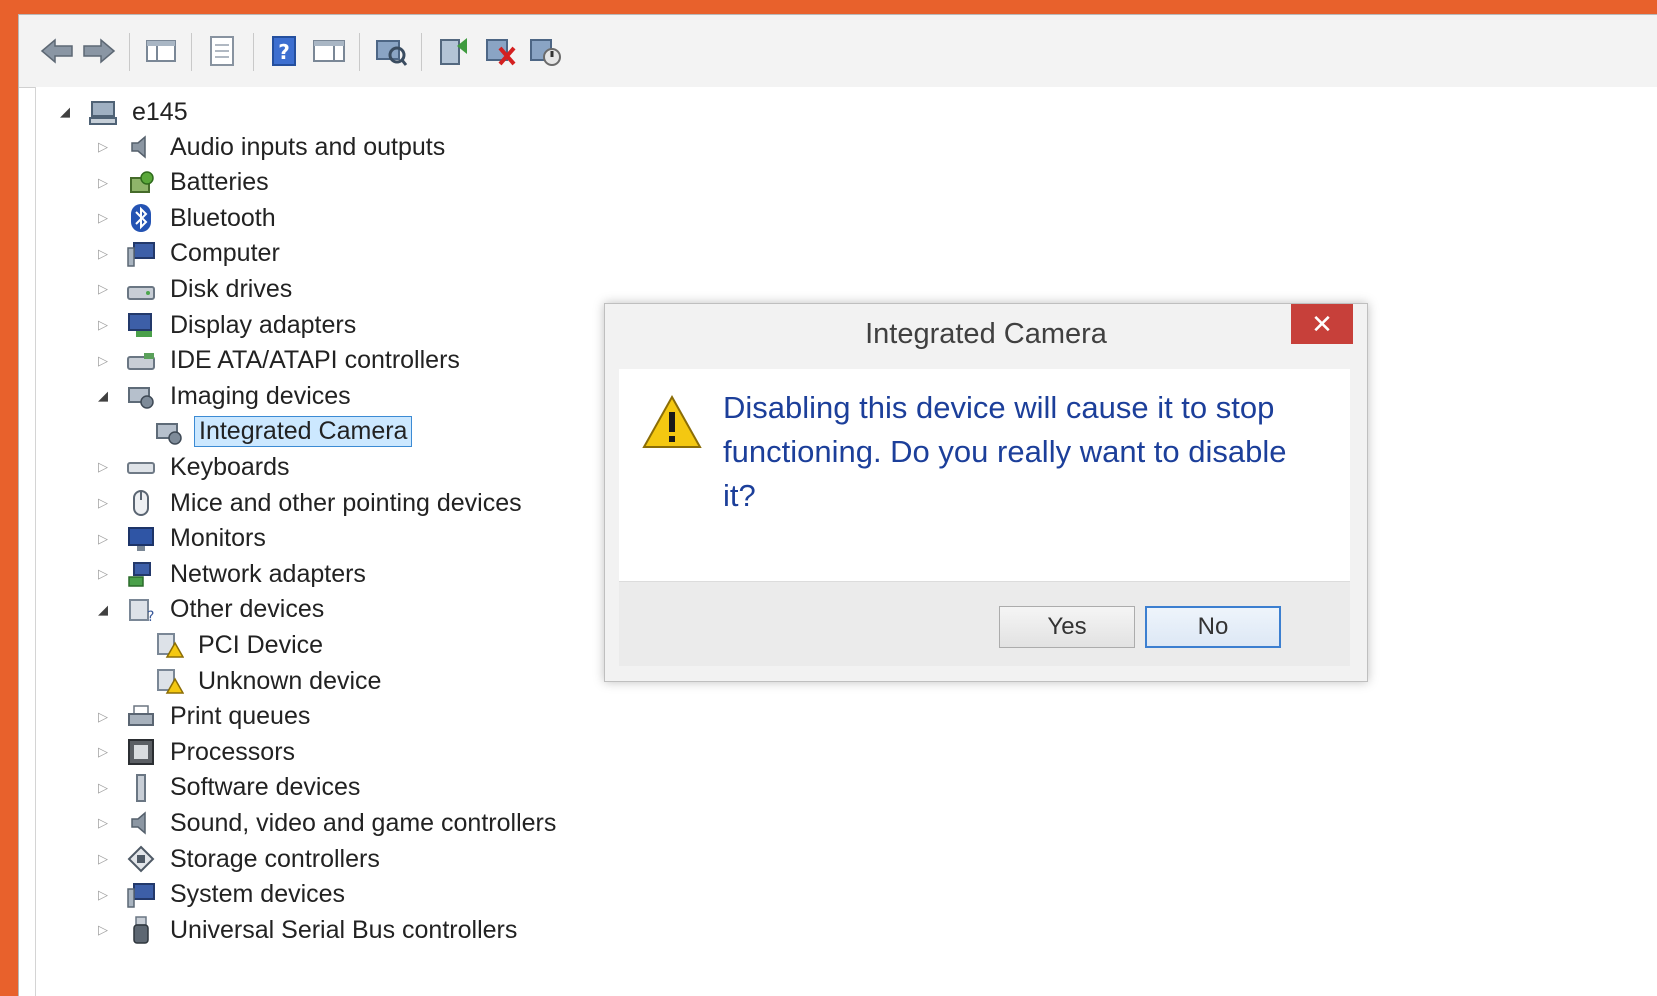  I want to click on disk-drive-icon, so click(141, 289).